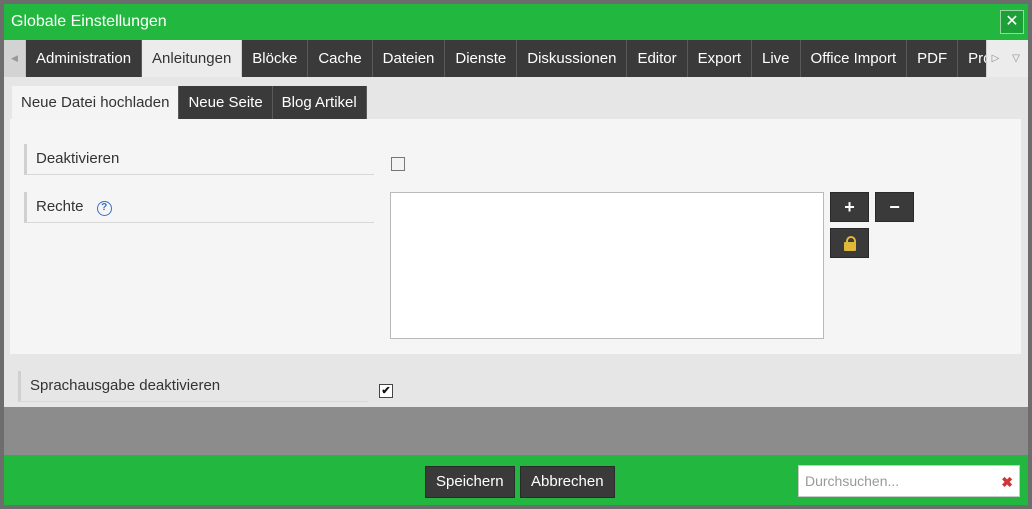  Describe the element at coordinates (319, 102) in the screenshot. I see `subtab-blog-artikel: Blog Artikel` at that location.